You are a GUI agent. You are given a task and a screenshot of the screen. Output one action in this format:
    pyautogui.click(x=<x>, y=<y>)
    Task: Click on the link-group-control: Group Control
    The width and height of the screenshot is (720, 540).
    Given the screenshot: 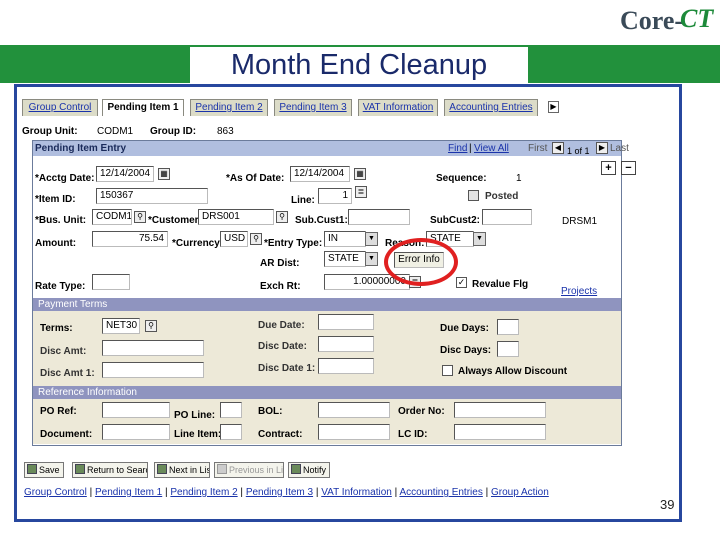 What is the action you would take?
    pyautogui.click(x=55, y=492)
    